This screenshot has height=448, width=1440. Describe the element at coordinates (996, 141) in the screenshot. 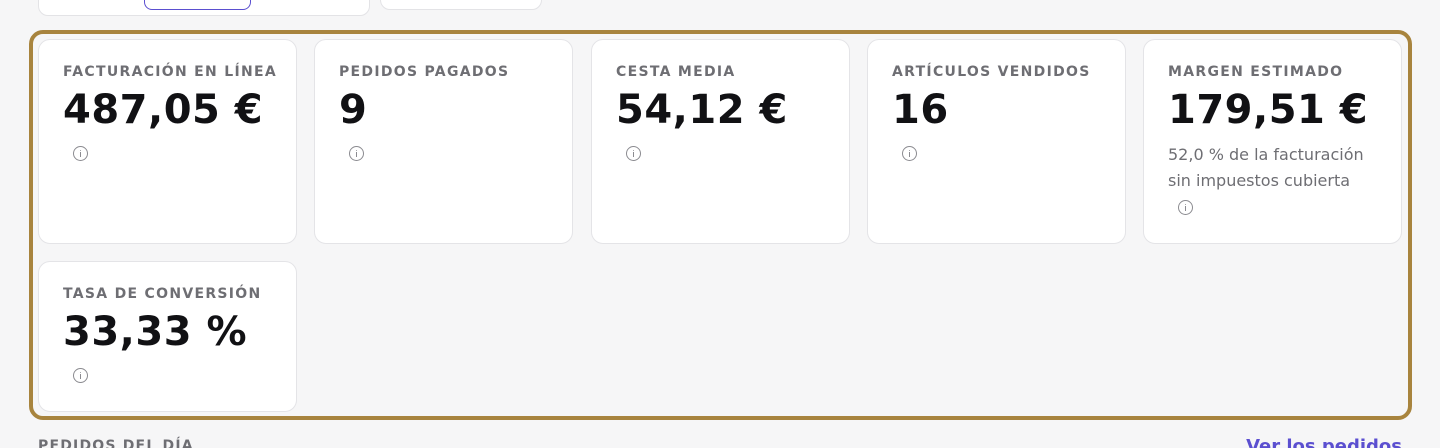

I see `kpi-card-items-sold: ARTÍCULOS VENDIDOS 16` at that location.